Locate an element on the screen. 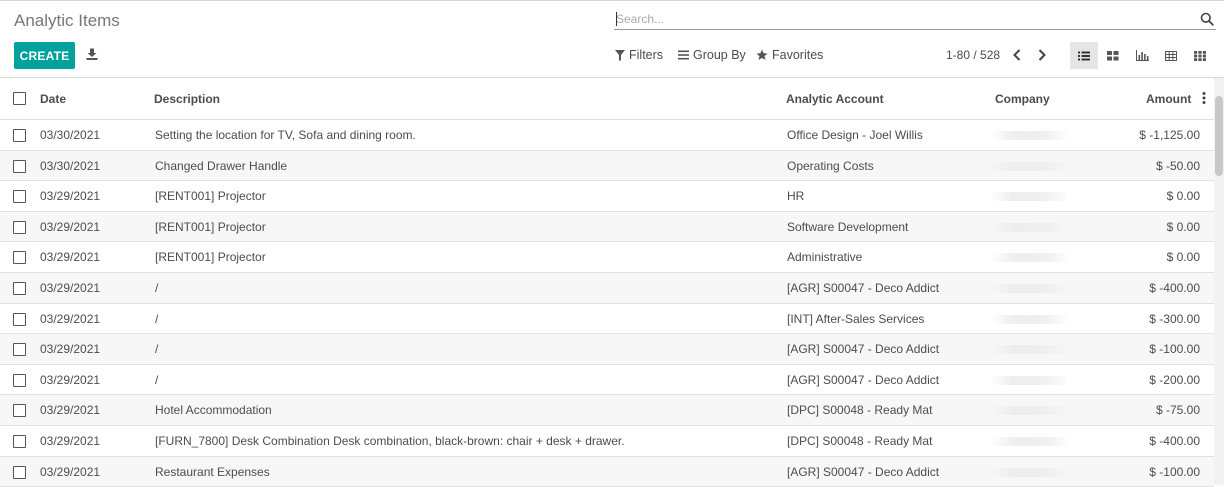 Image resolution: width=1224 pixels, height=487 pixels. chevron-left-icon is located at coordinates (1017, 55).